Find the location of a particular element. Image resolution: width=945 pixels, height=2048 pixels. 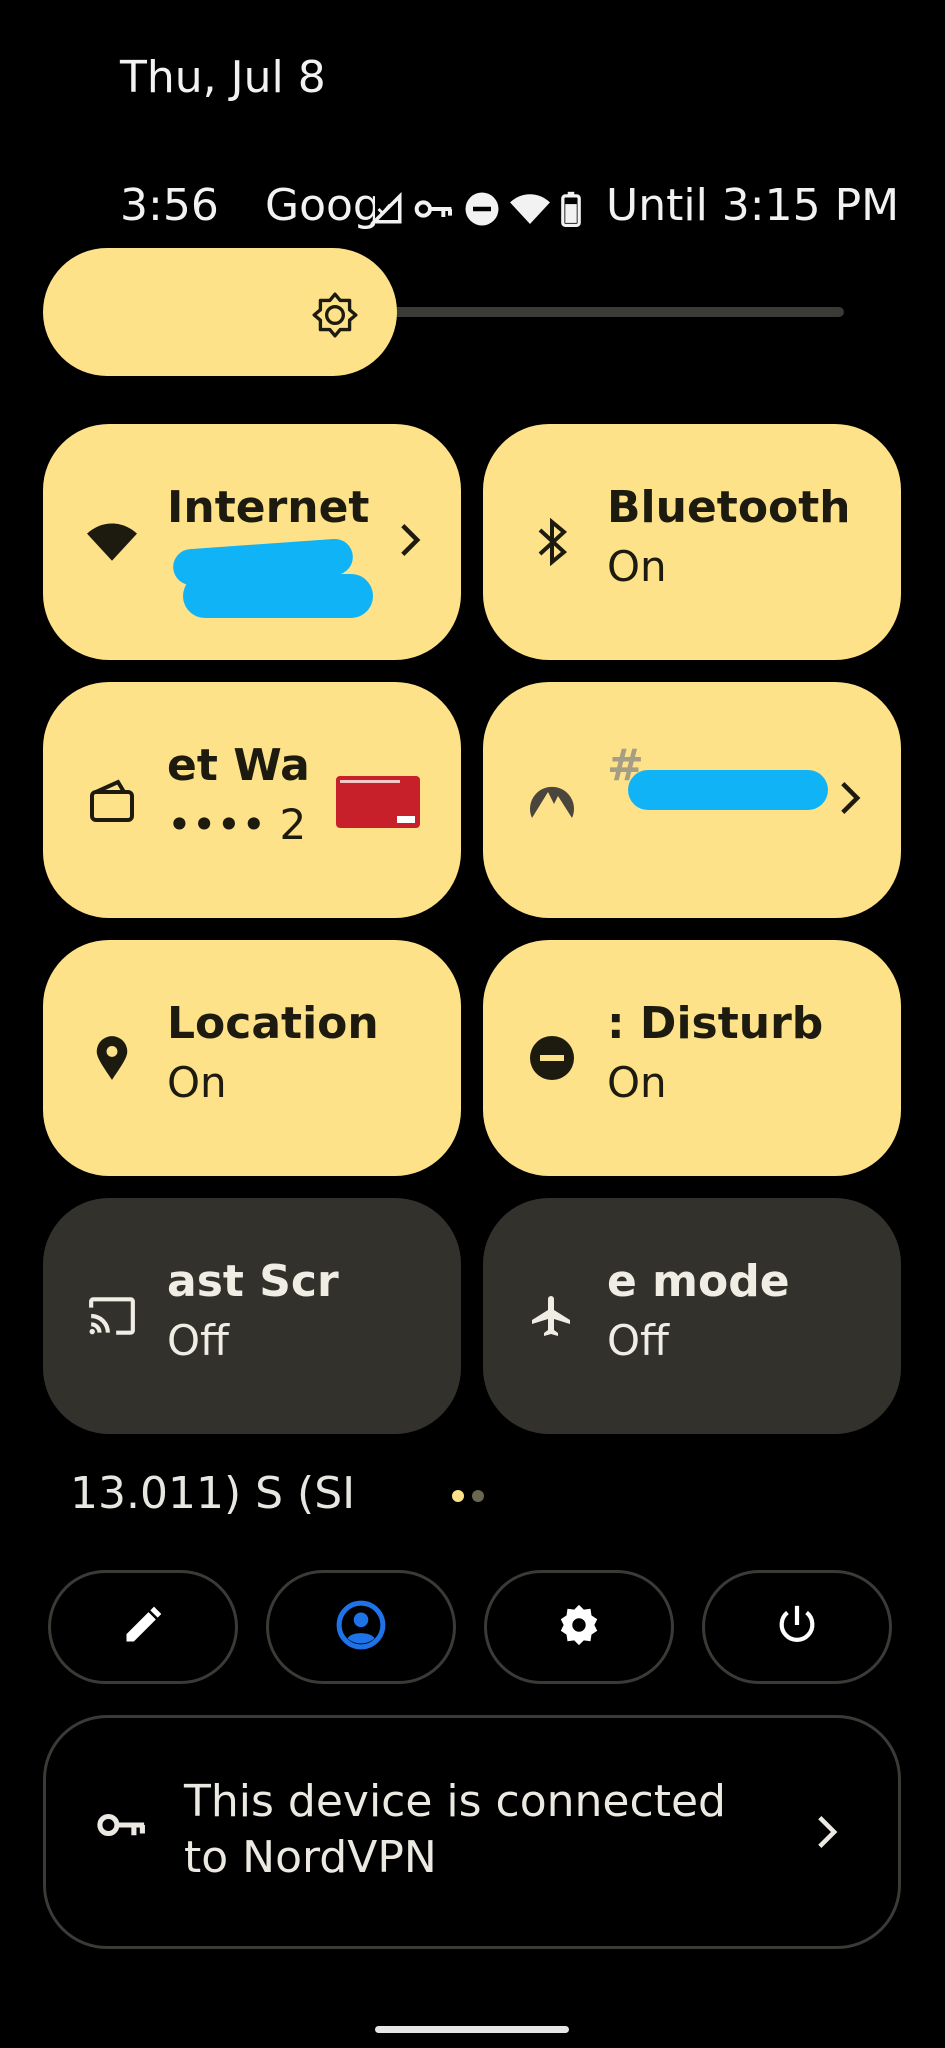

media-text: 13.011) S (SI is located at coordinates (213, 1493).